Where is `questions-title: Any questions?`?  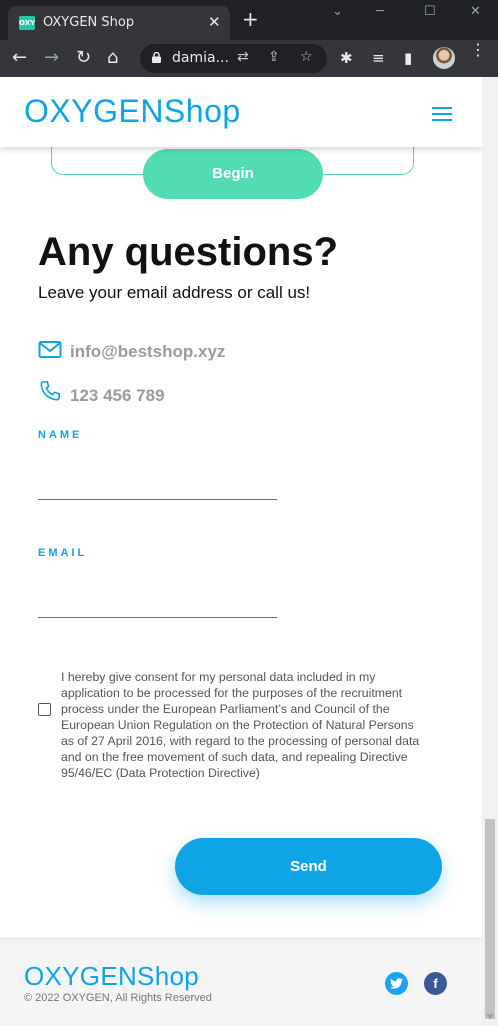
questions-title: Any questions? is located at coordinates (188, 252).